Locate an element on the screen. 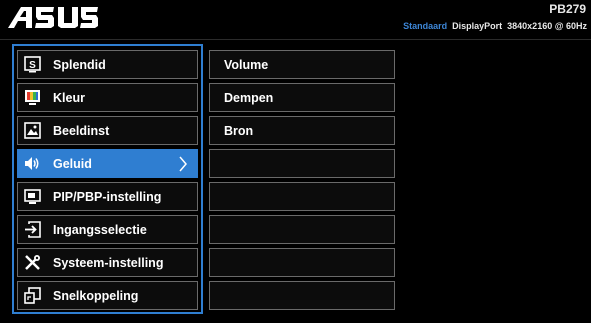 The image size is (591, 323). menu-item-label: Snelkoppeling is located at coordinates (96, 295).